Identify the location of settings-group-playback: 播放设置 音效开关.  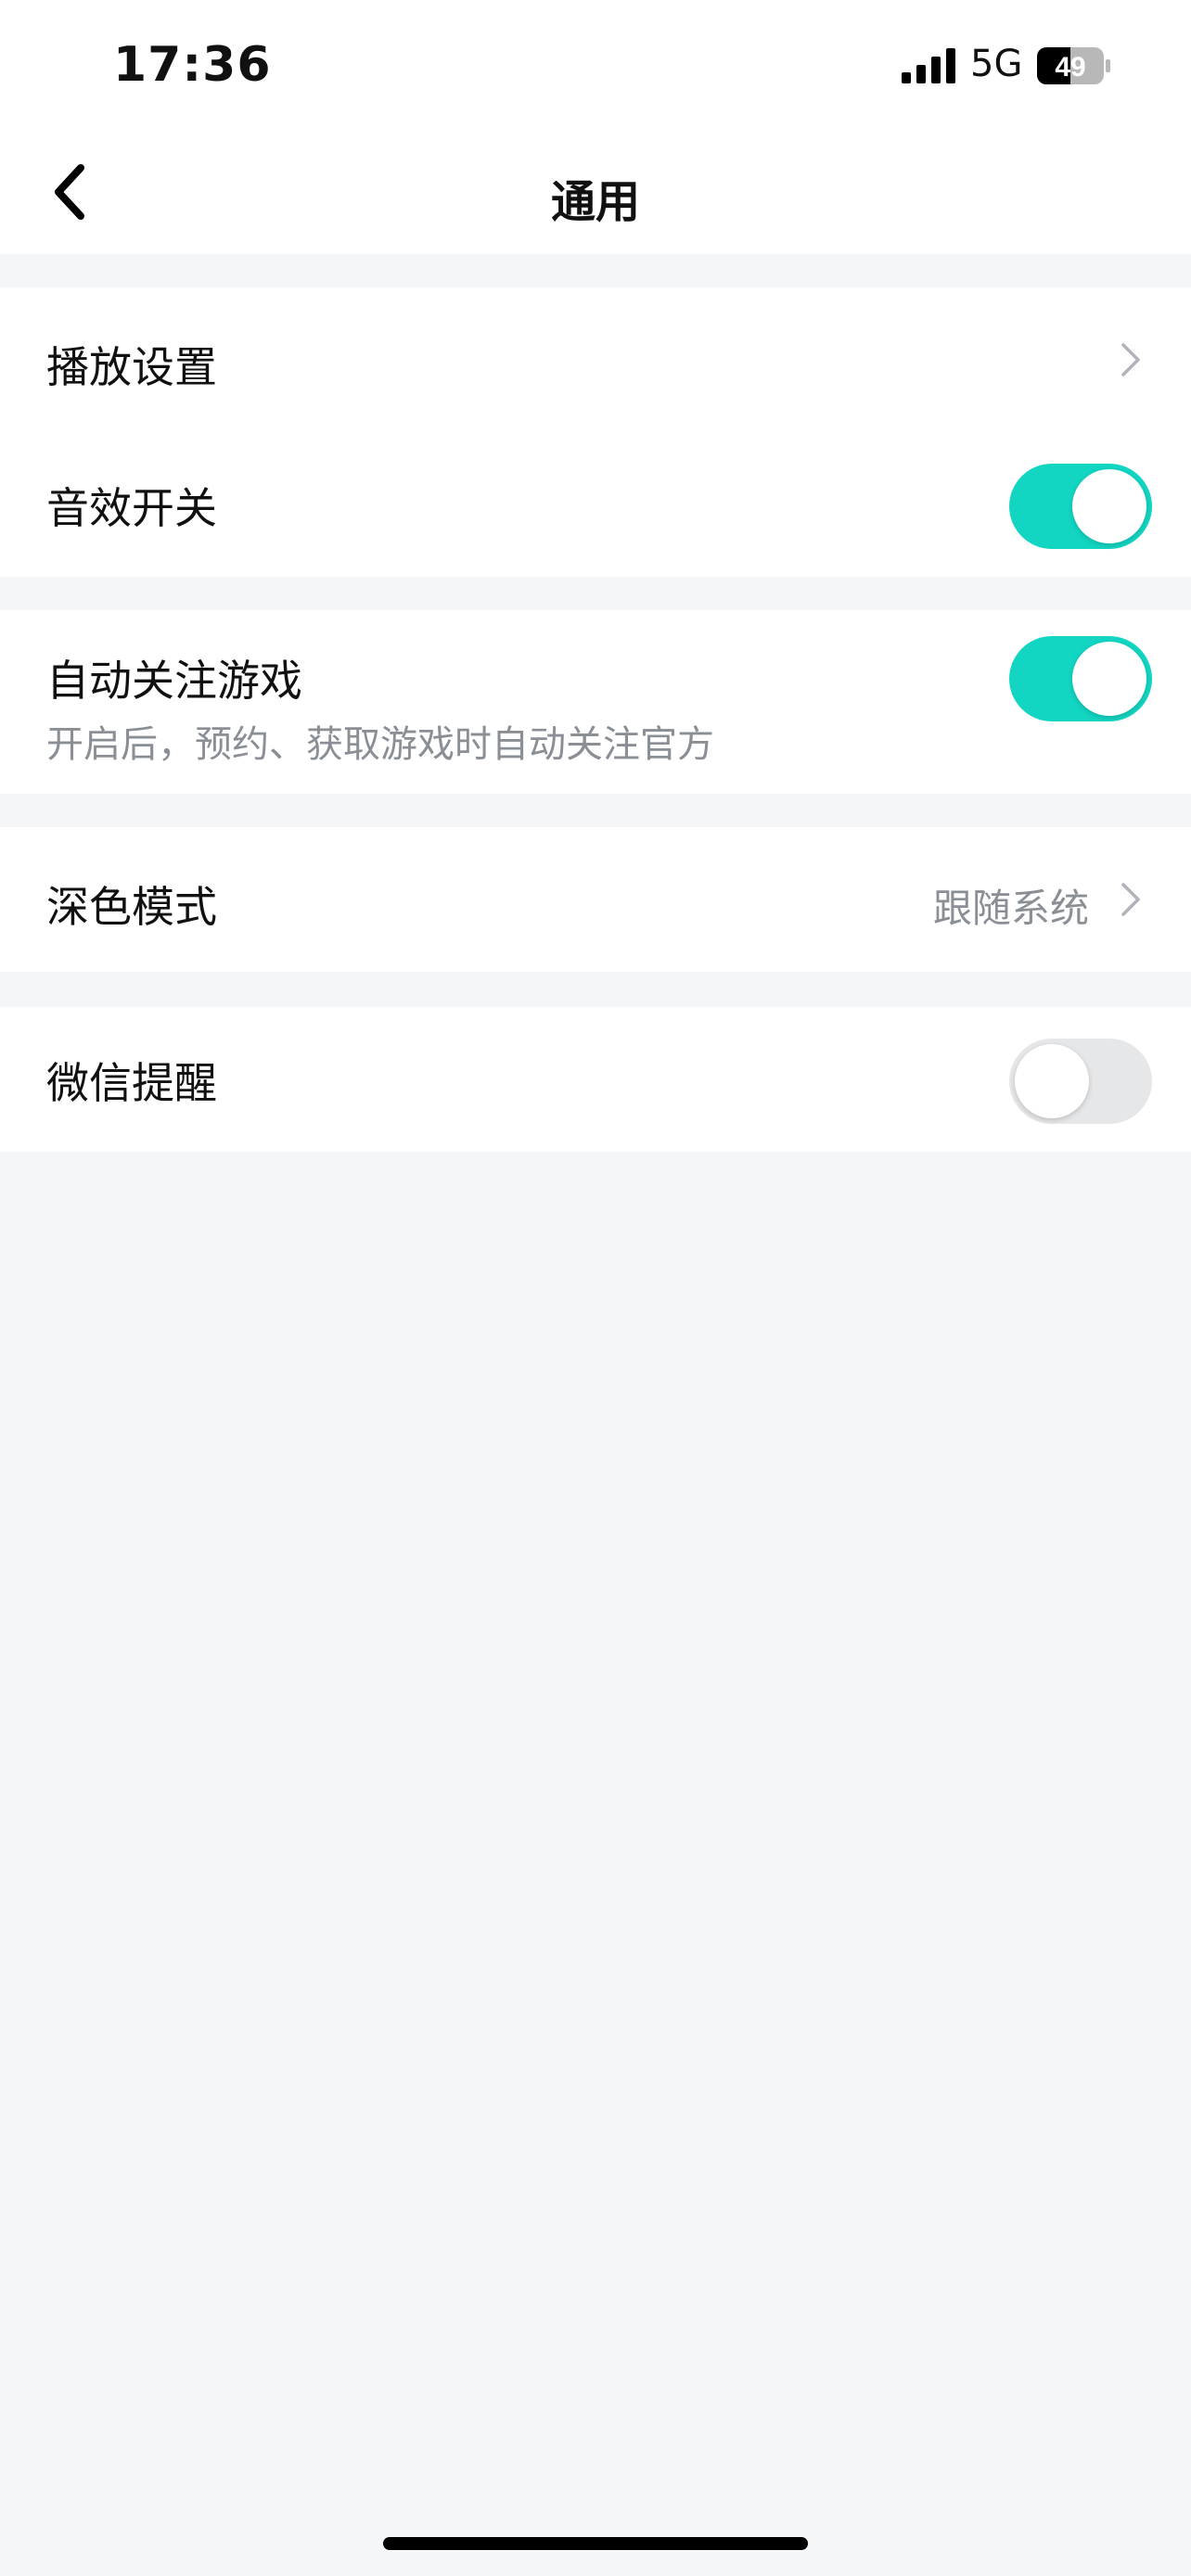
(595, 432).